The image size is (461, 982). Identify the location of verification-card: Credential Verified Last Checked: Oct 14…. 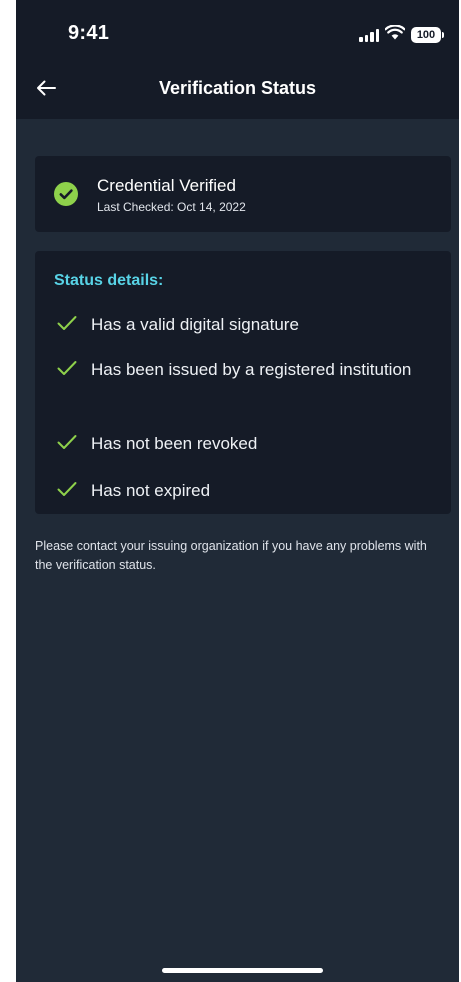
(243, 194).